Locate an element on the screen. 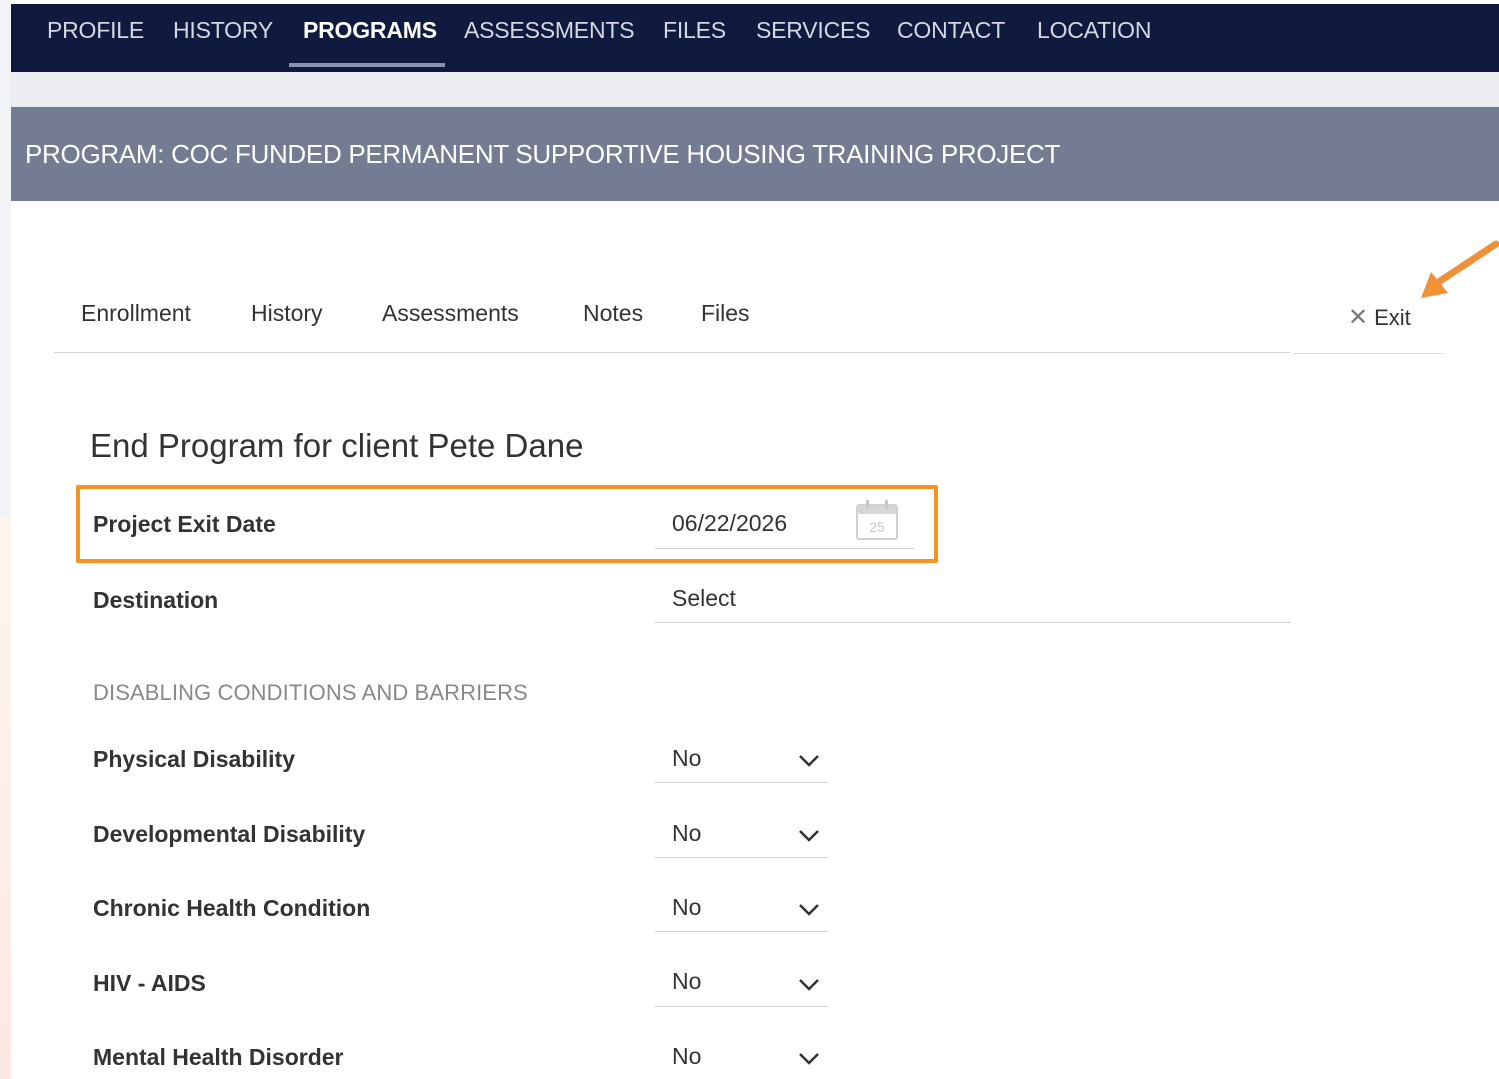 This screenshot has width=1499, height=1079. destination-underline is located at coordinates (973, 622).